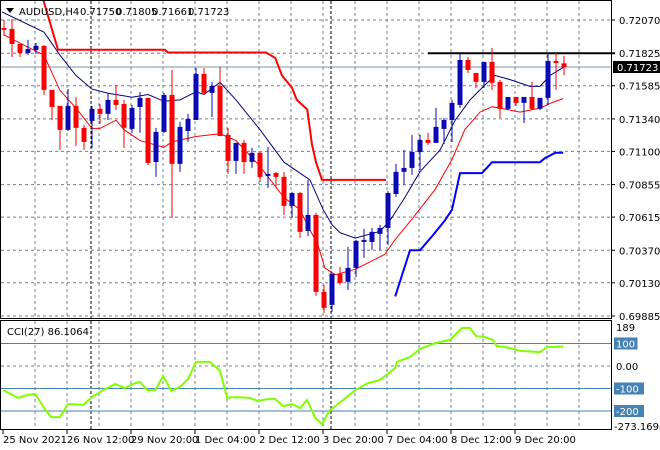 Image resolution: width=660 pixels, height=450 pixels. I want to click on price-tick-label: 0.69885, so click(639, 317).